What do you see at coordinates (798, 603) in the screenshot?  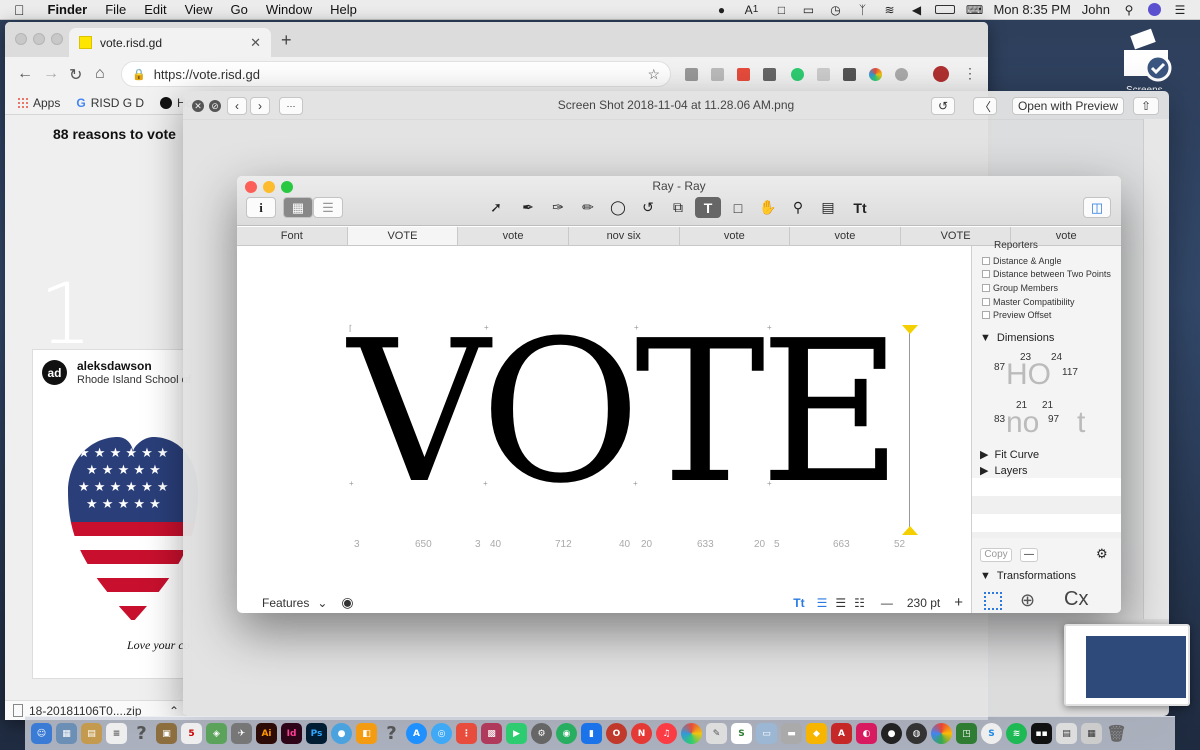 I see `text-options-icon: Tt` at bounding box center [798, 603].